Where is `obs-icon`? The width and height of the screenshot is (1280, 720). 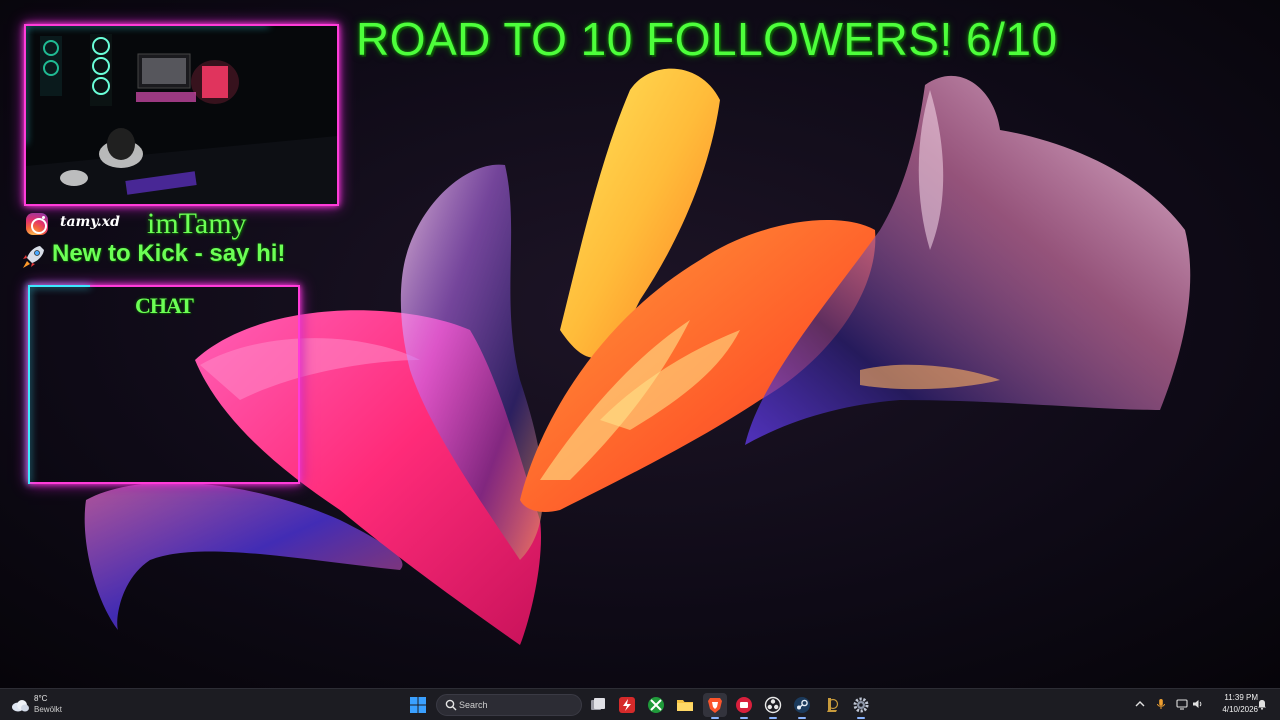
obs-icon is located at coordinates (773, 705).